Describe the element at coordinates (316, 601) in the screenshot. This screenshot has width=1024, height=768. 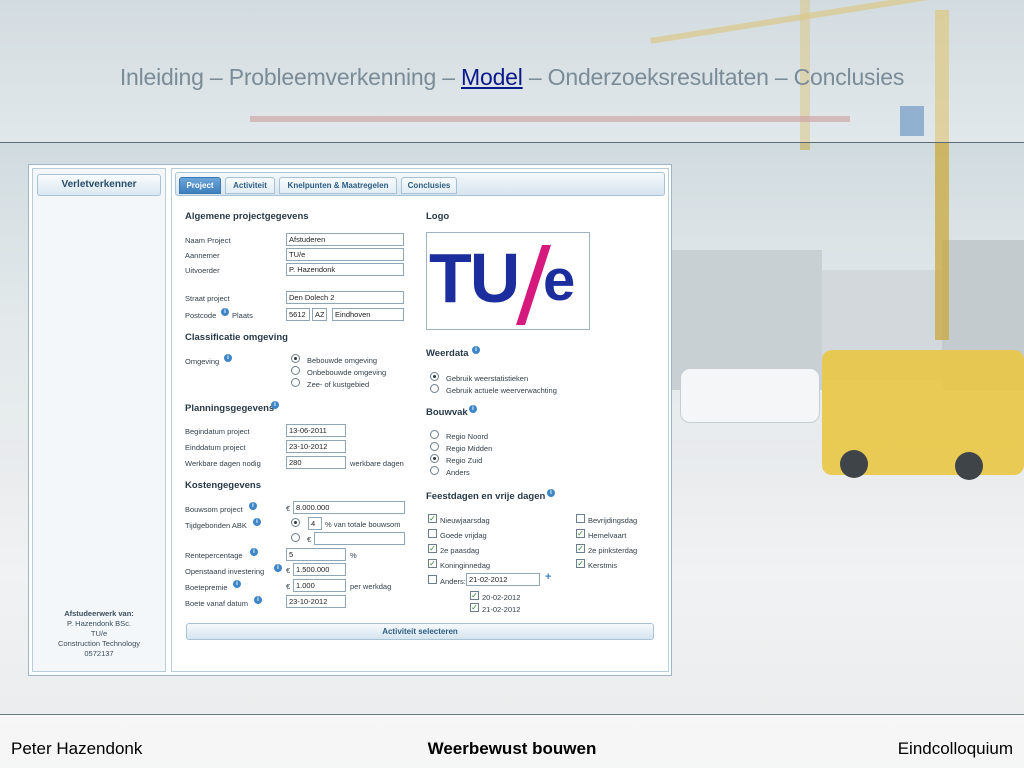
I see `input-boete-vanaf-datum: 23-10-2012` at that location.